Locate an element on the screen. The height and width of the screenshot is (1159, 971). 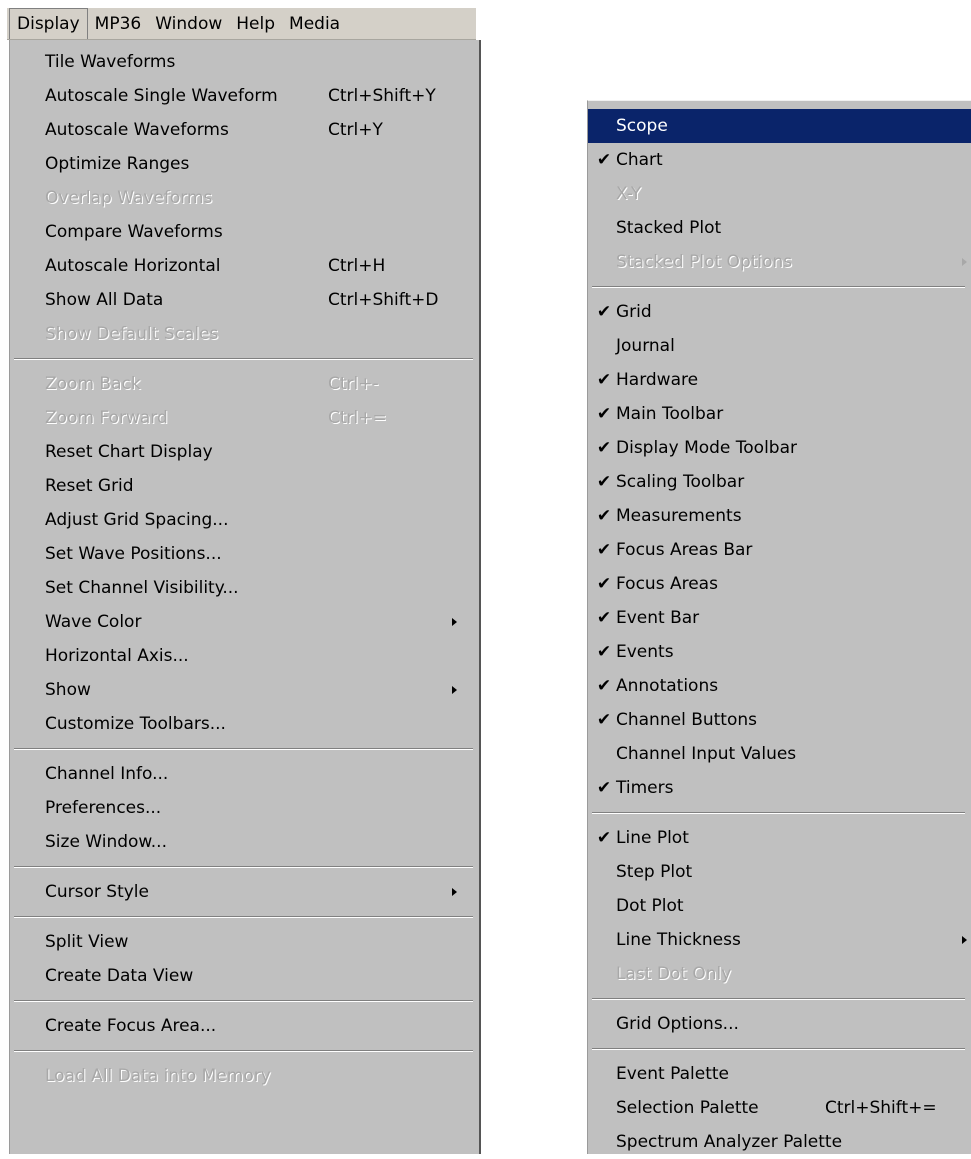
submenu-item-step-plot: Step Plot is located at coordinates (779, 872).